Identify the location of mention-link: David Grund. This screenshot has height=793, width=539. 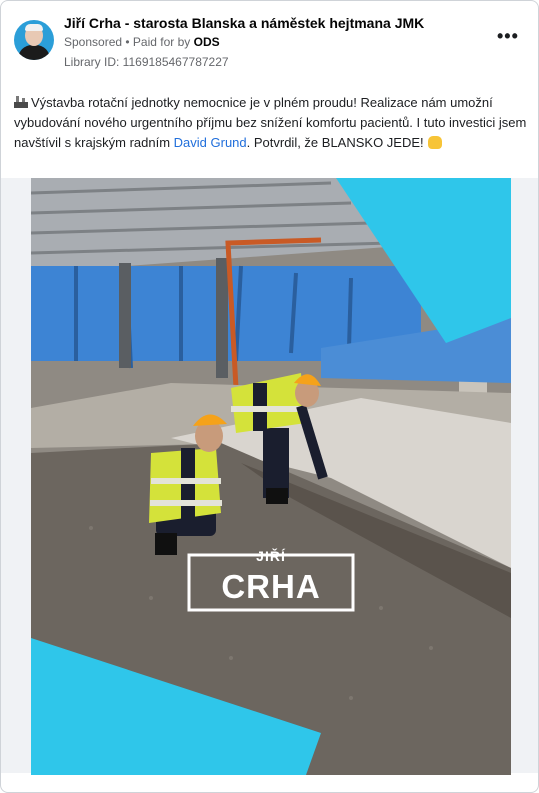
(210, 142).